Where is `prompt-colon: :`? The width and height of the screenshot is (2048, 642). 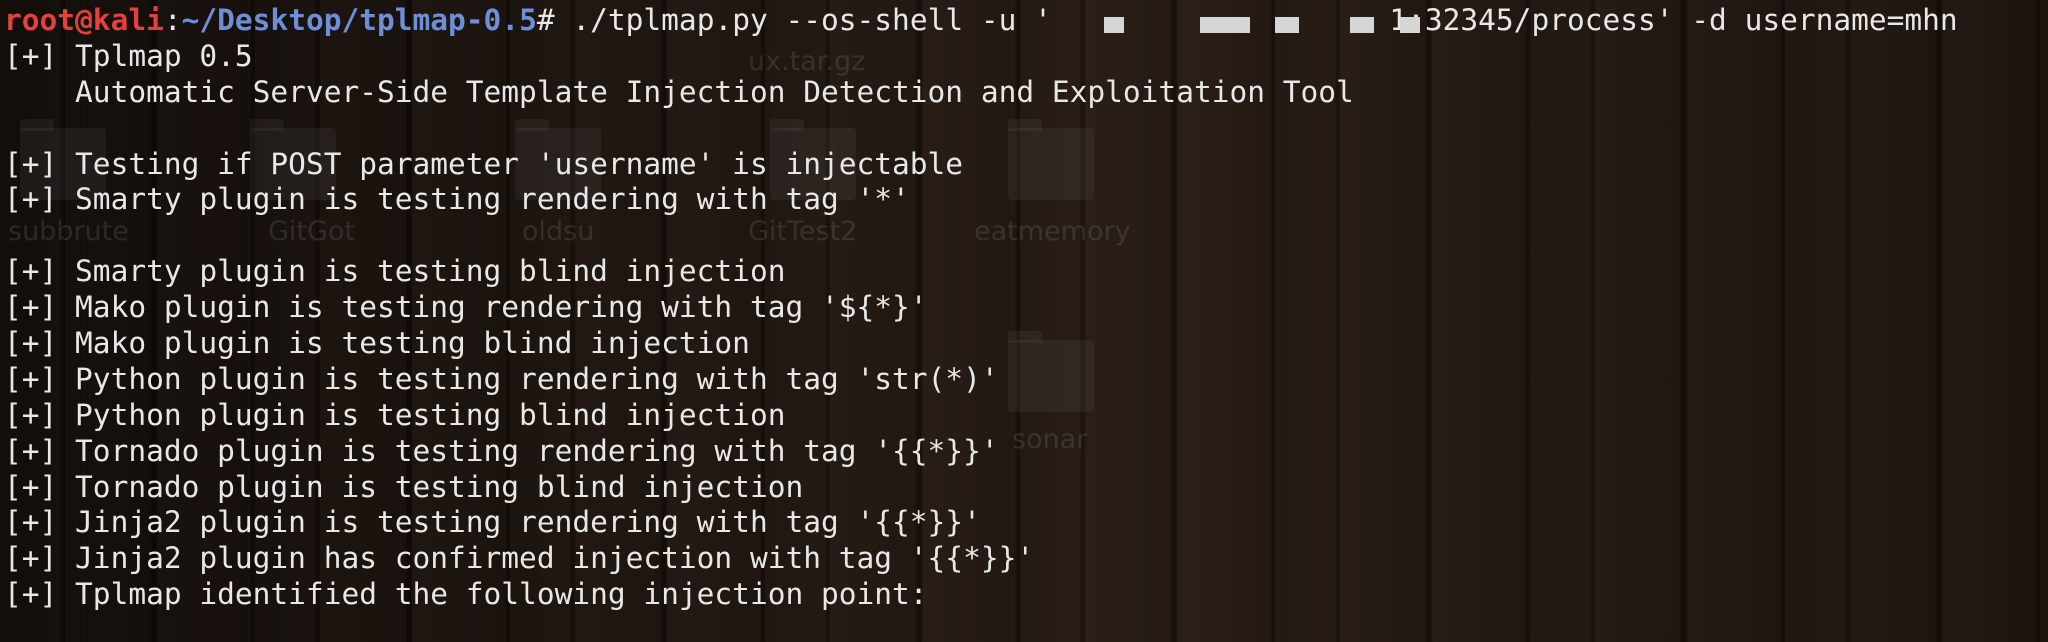 prompt-colon: : is located at coordinates (172, 20).